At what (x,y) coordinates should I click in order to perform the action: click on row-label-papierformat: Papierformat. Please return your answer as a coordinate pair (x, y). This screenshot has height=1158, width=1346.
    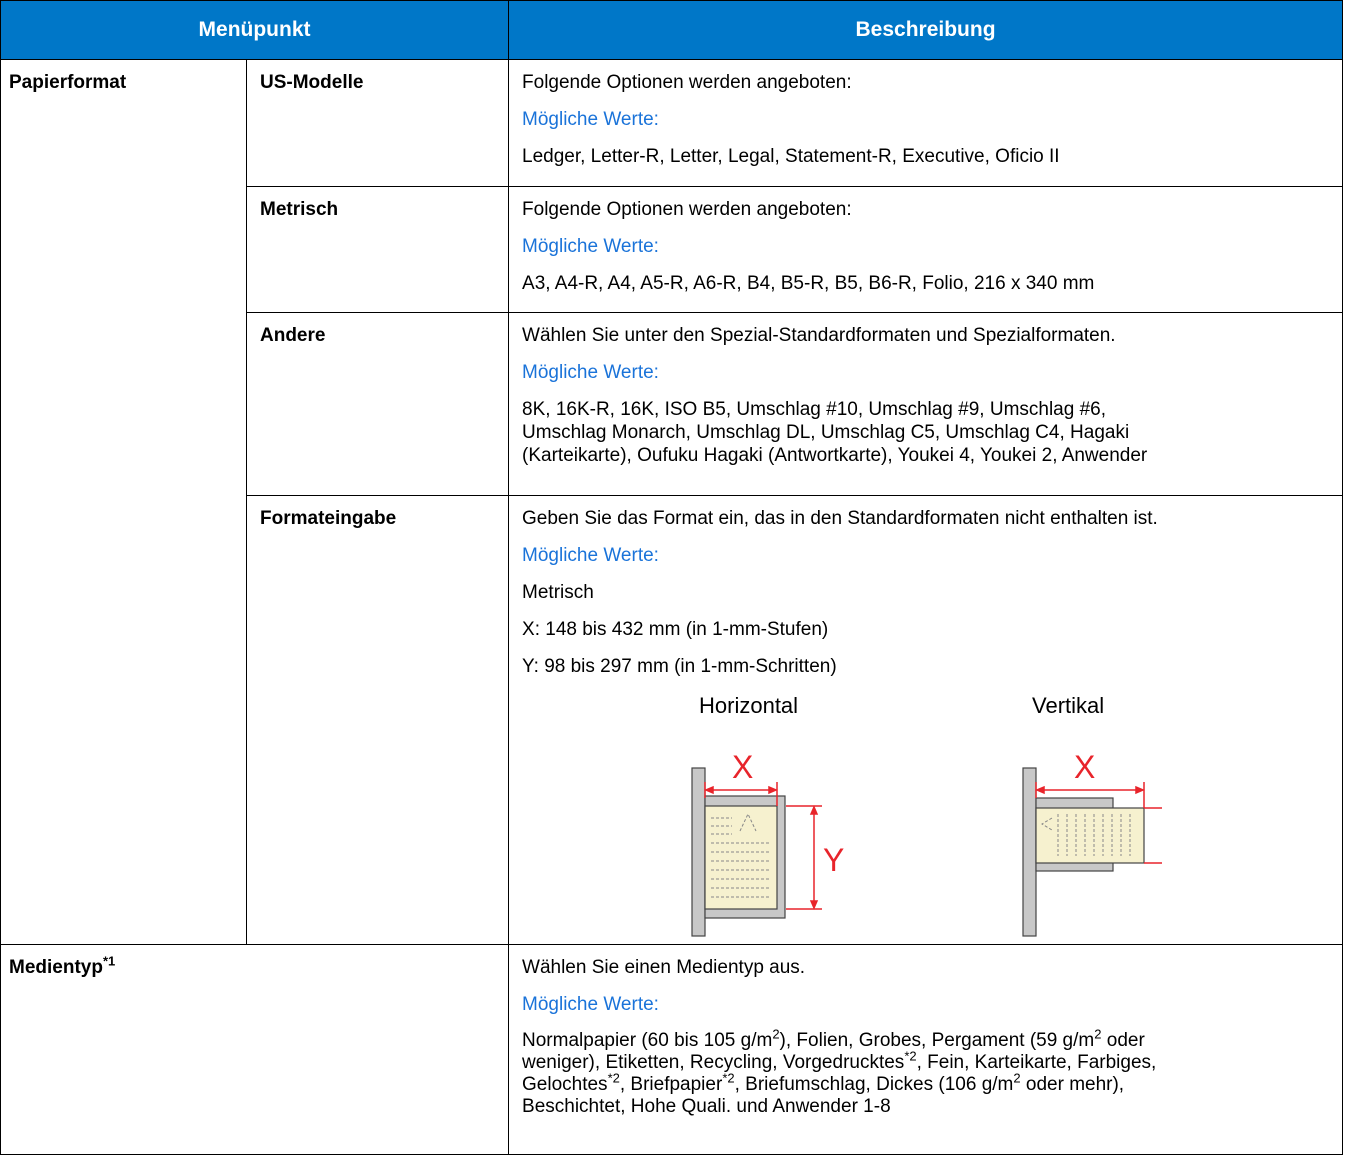
    Looking at the image, I should click on (123, 502).